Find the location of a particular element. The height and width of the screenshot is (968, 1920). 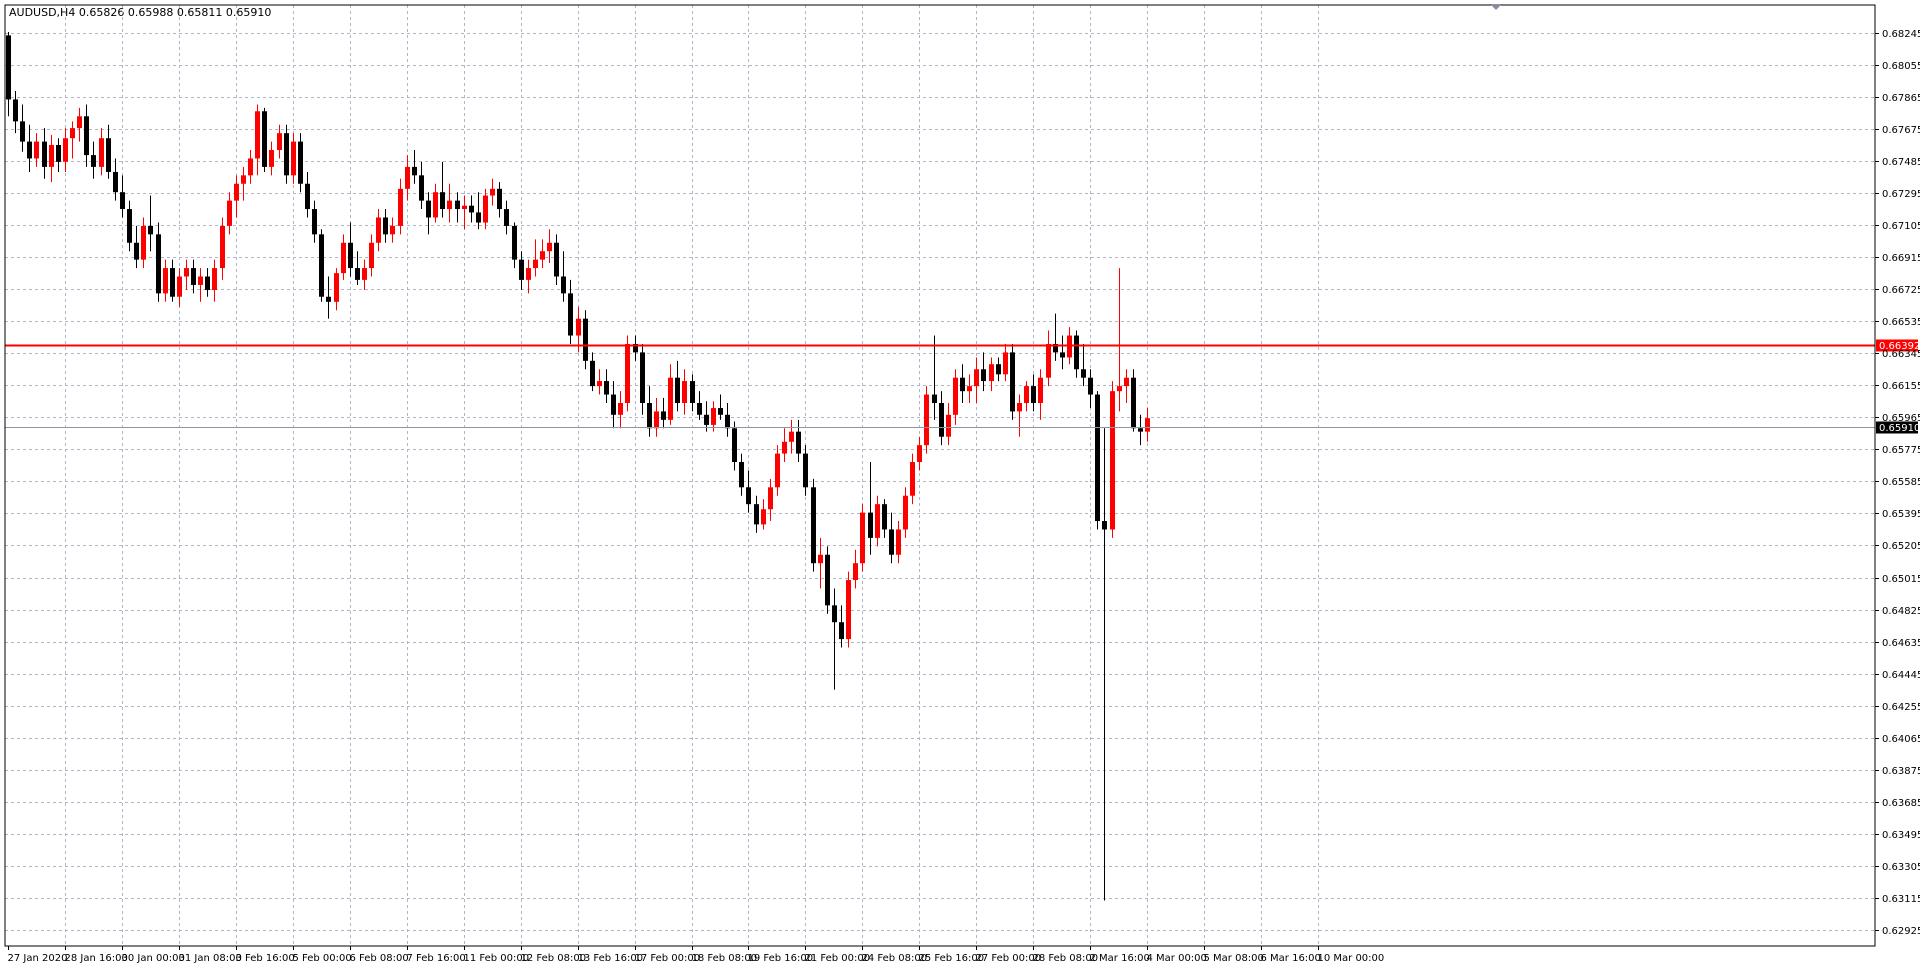

price-tick-label: 0.63685 is located at coordinates (1901, 803).